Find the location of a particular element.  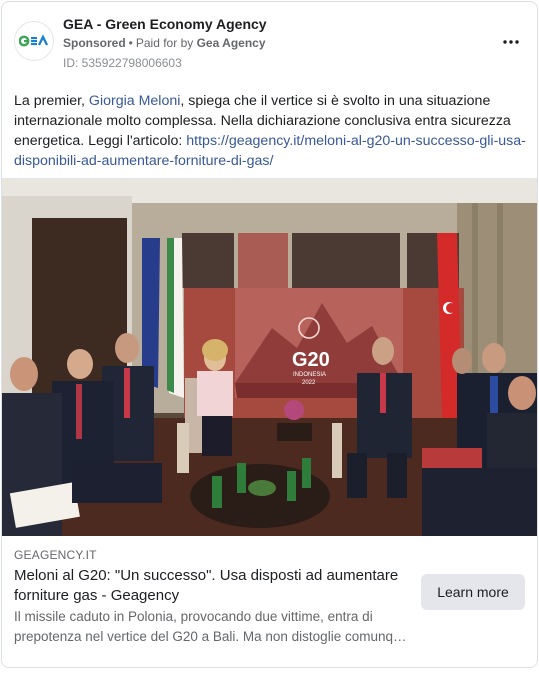

gea-logo-icon is located at coordinates (34, 40).